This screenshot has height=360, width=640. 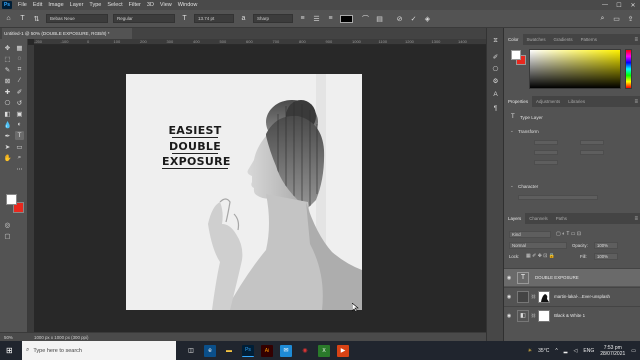 I want to click on photoshop-taskbar-icon: Ps, so click(x=248, y=350).